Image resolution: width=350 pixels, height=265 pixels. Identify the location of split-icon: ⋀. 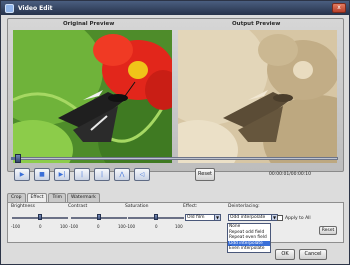
(122, 174).